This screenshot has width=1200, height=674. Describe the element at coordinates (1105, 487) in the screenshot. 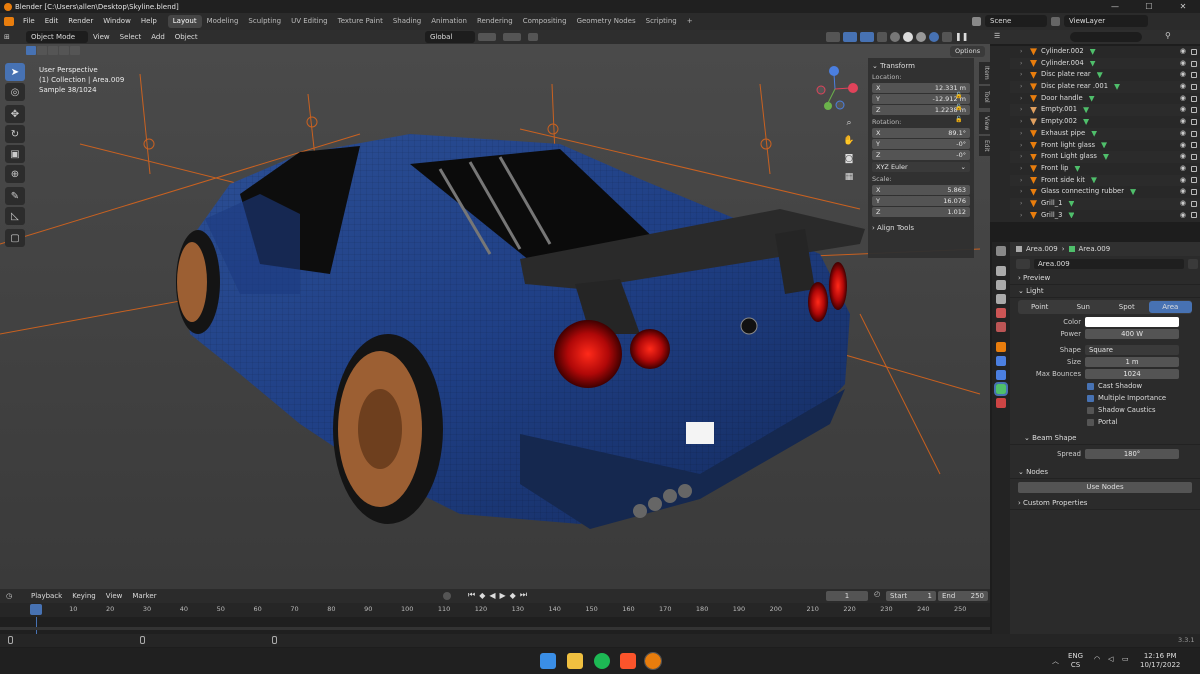

I see `use-nodes-button: Use Nodes` at that location.